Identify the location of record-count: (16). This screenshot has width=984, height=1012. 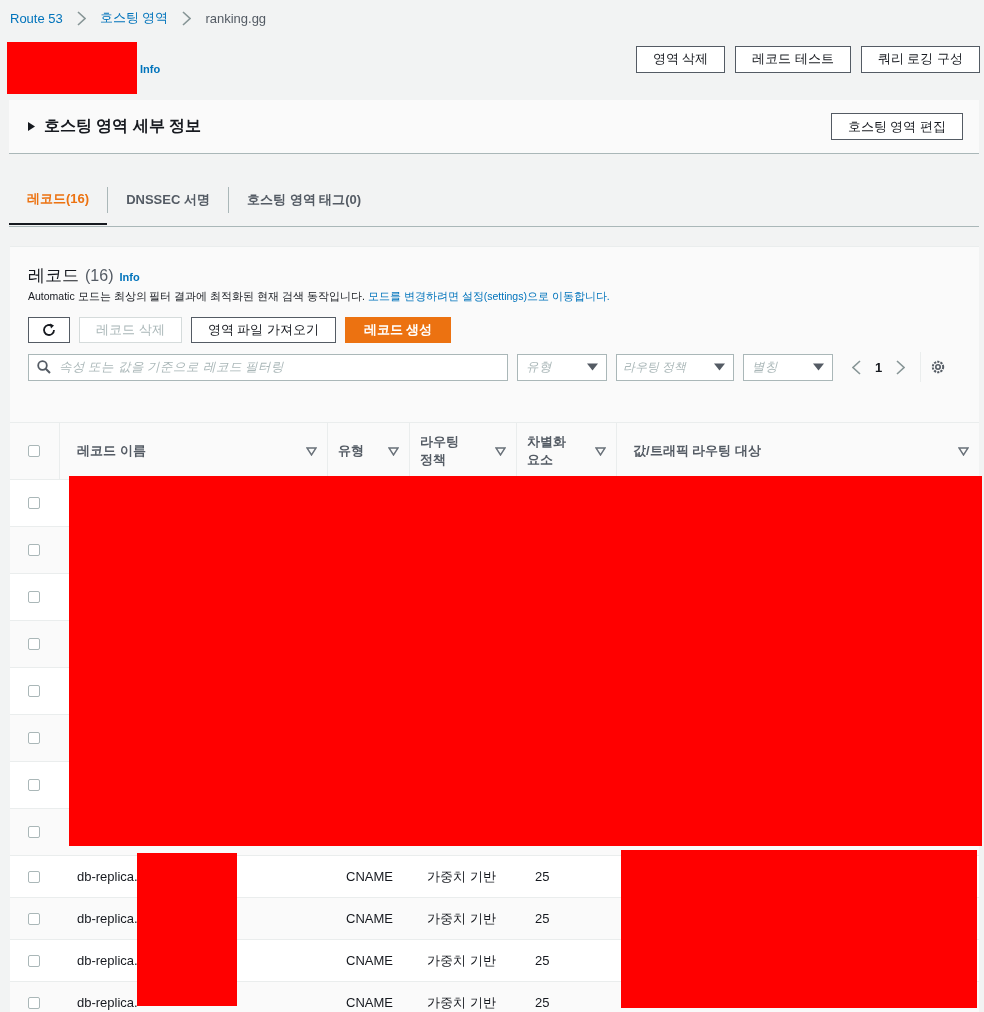
(99, 276).